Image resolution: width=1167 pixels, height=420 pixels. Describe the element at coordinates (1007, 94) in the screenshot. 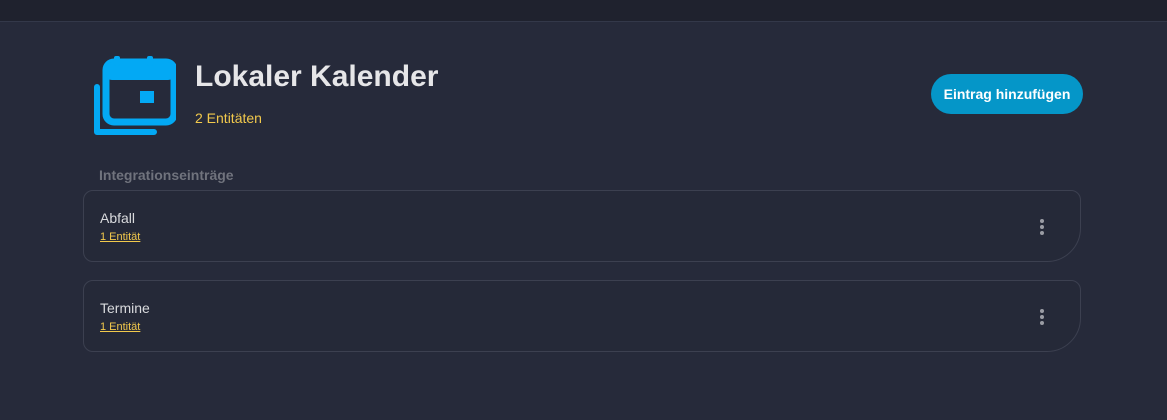

I see `add-entry-button: Eintrag hinzufügen` at that location.